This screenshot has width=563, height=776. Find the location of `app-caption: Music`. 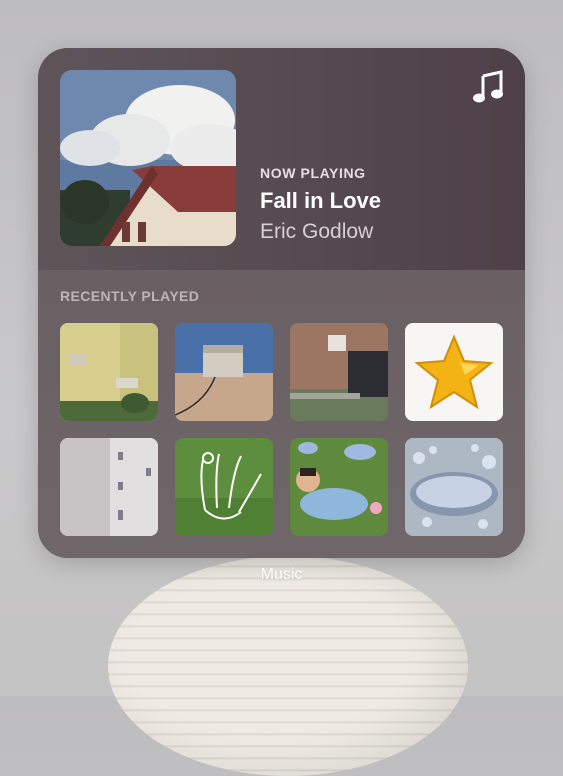

app-caption: Music is located at coordinates (281, 574).